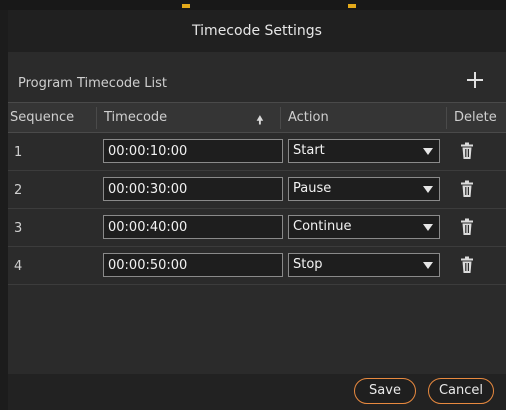  I want to click on table-row: 2 Pause, so click(257, 190).